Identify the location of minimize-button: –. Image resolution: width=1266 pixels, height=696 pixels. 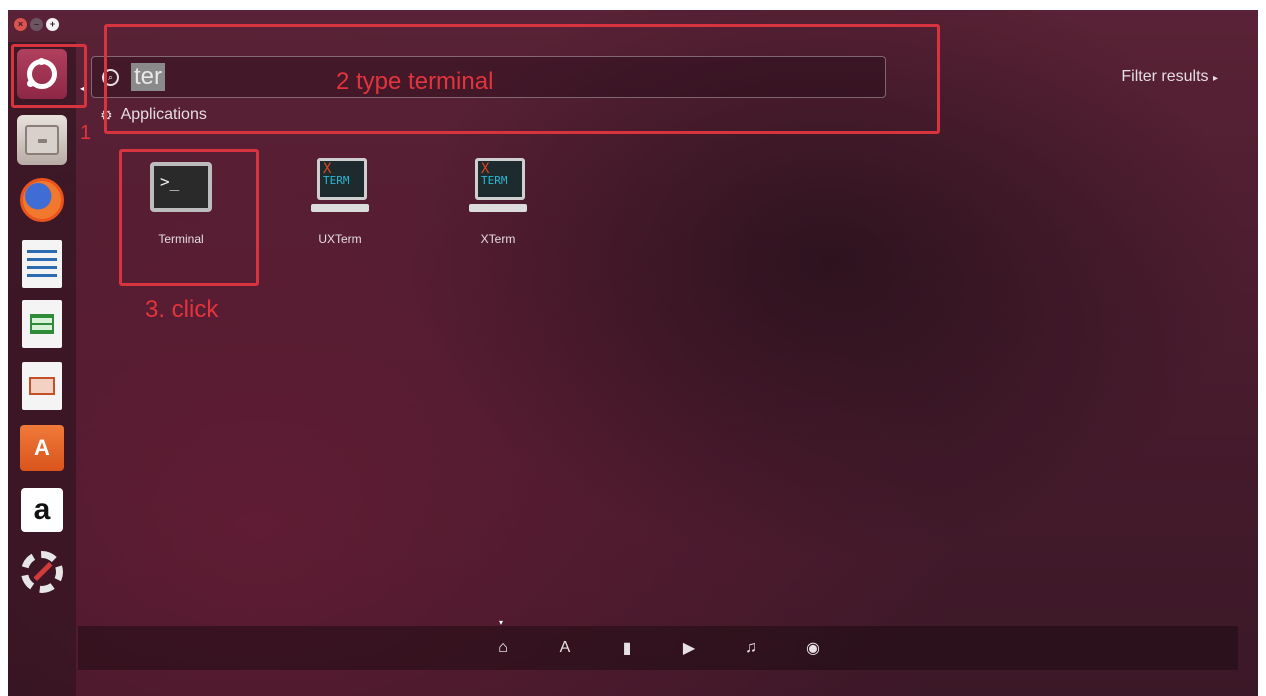
(36, 24).